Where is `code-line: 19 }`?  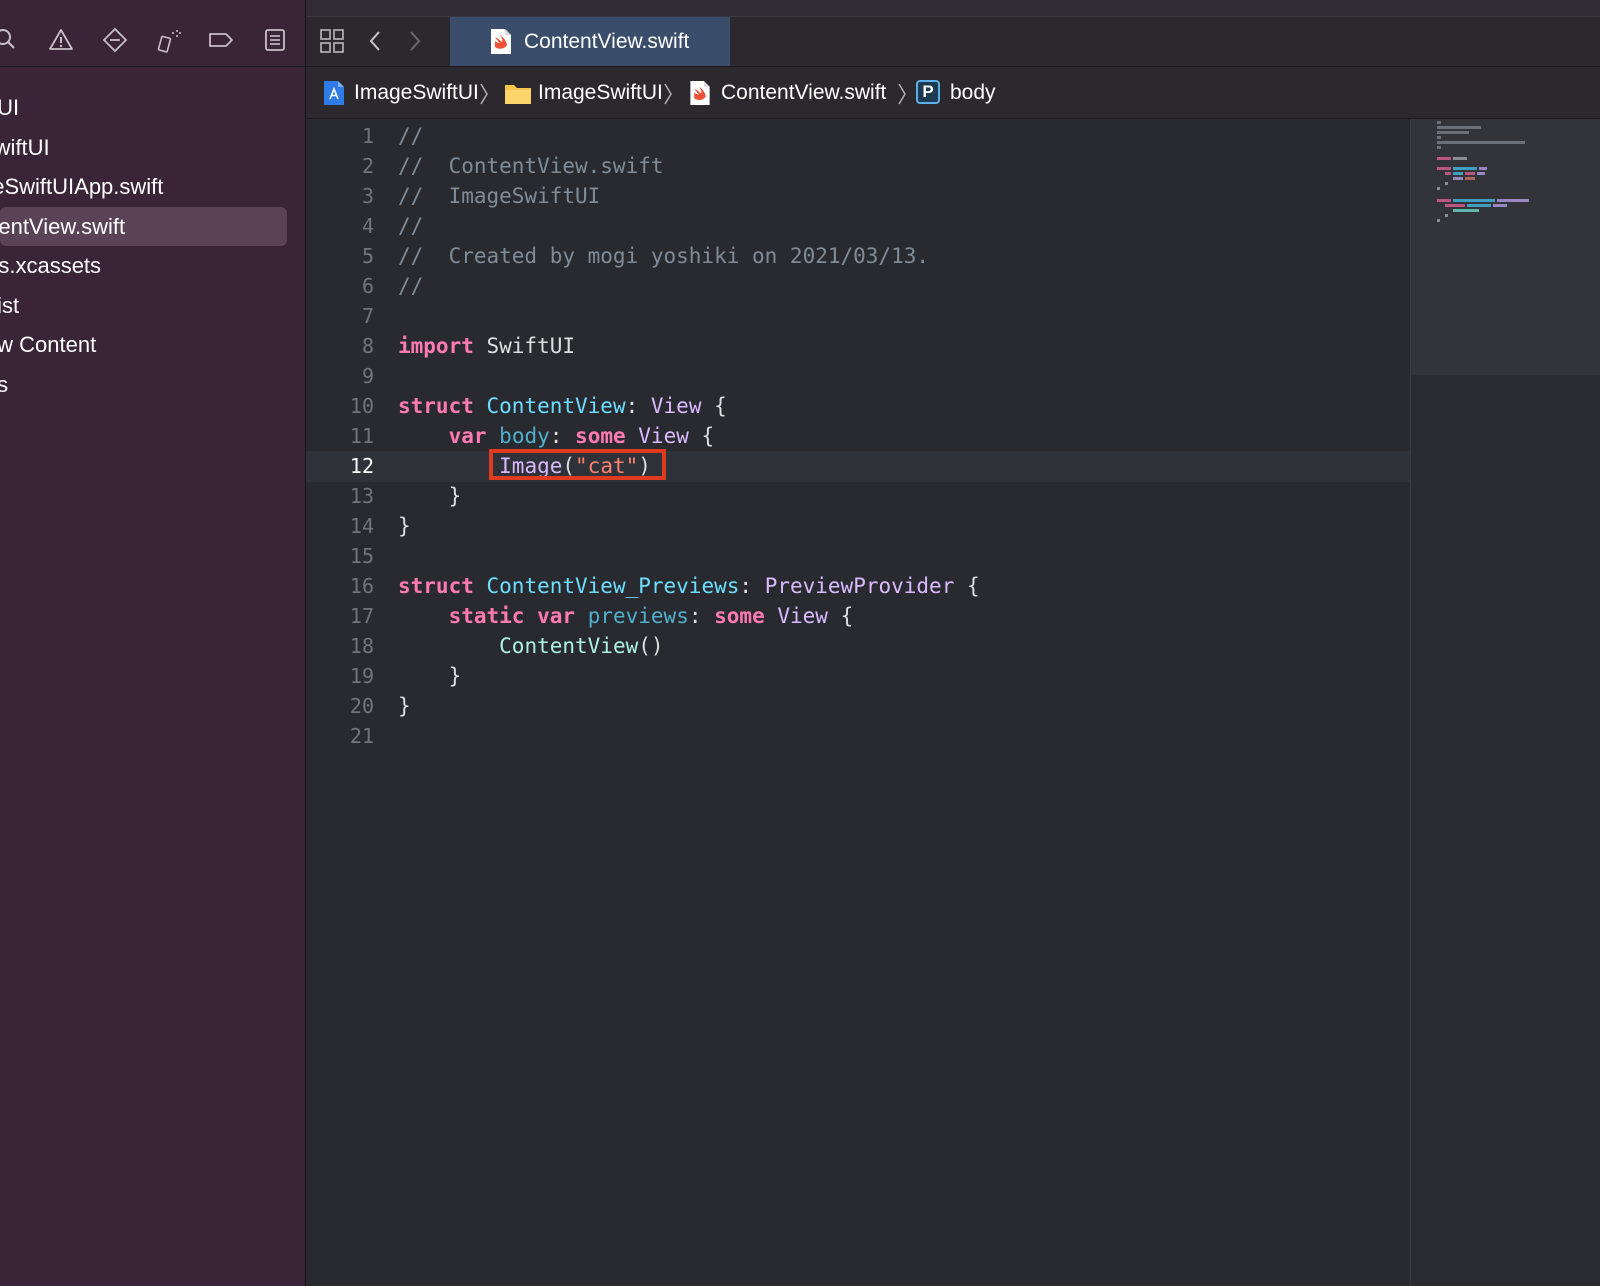
code-line: 19 } is located at coordinates (858, 676).